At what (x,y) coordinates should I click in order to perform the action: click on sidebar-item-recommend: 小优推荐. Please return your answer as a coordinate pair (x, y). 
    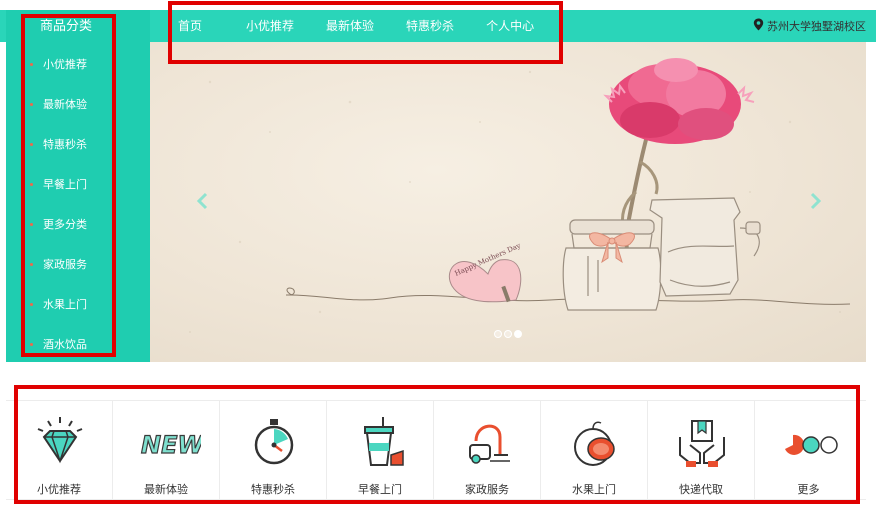
    Looking at the image, I should click on (78, 64).